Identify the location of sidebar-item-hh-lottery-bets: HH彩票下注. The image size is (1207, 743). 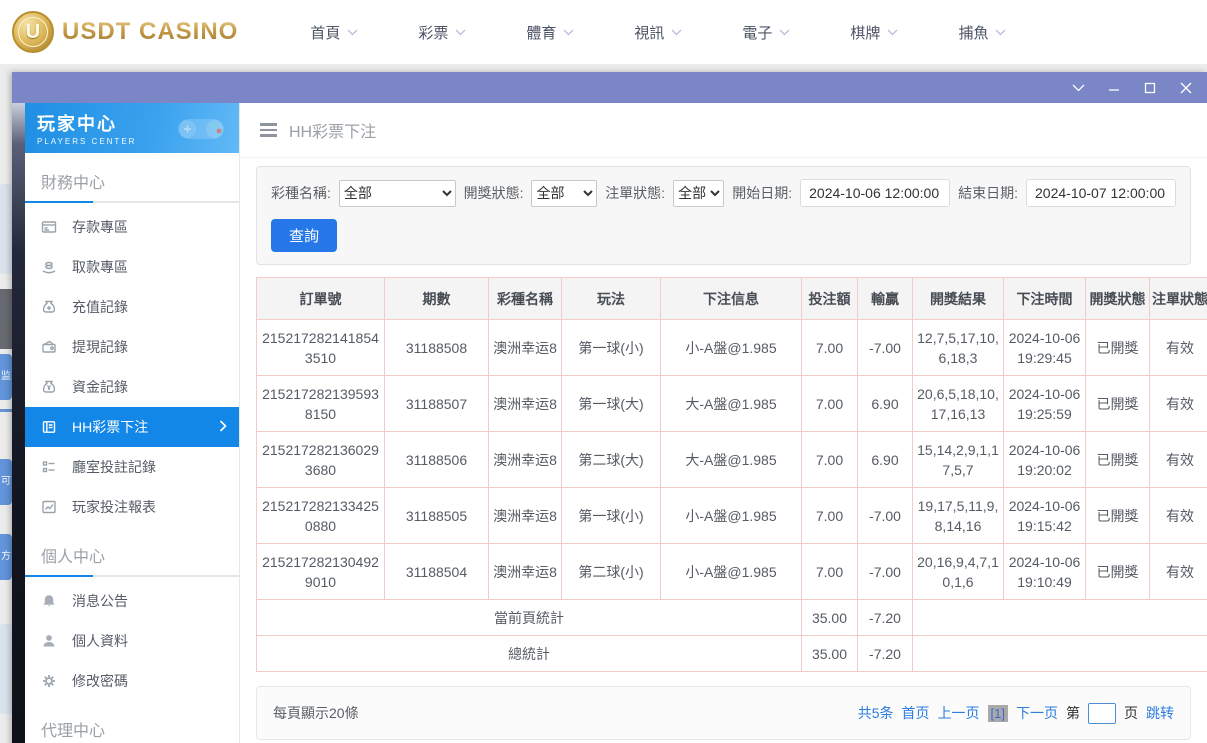
(132, 427).